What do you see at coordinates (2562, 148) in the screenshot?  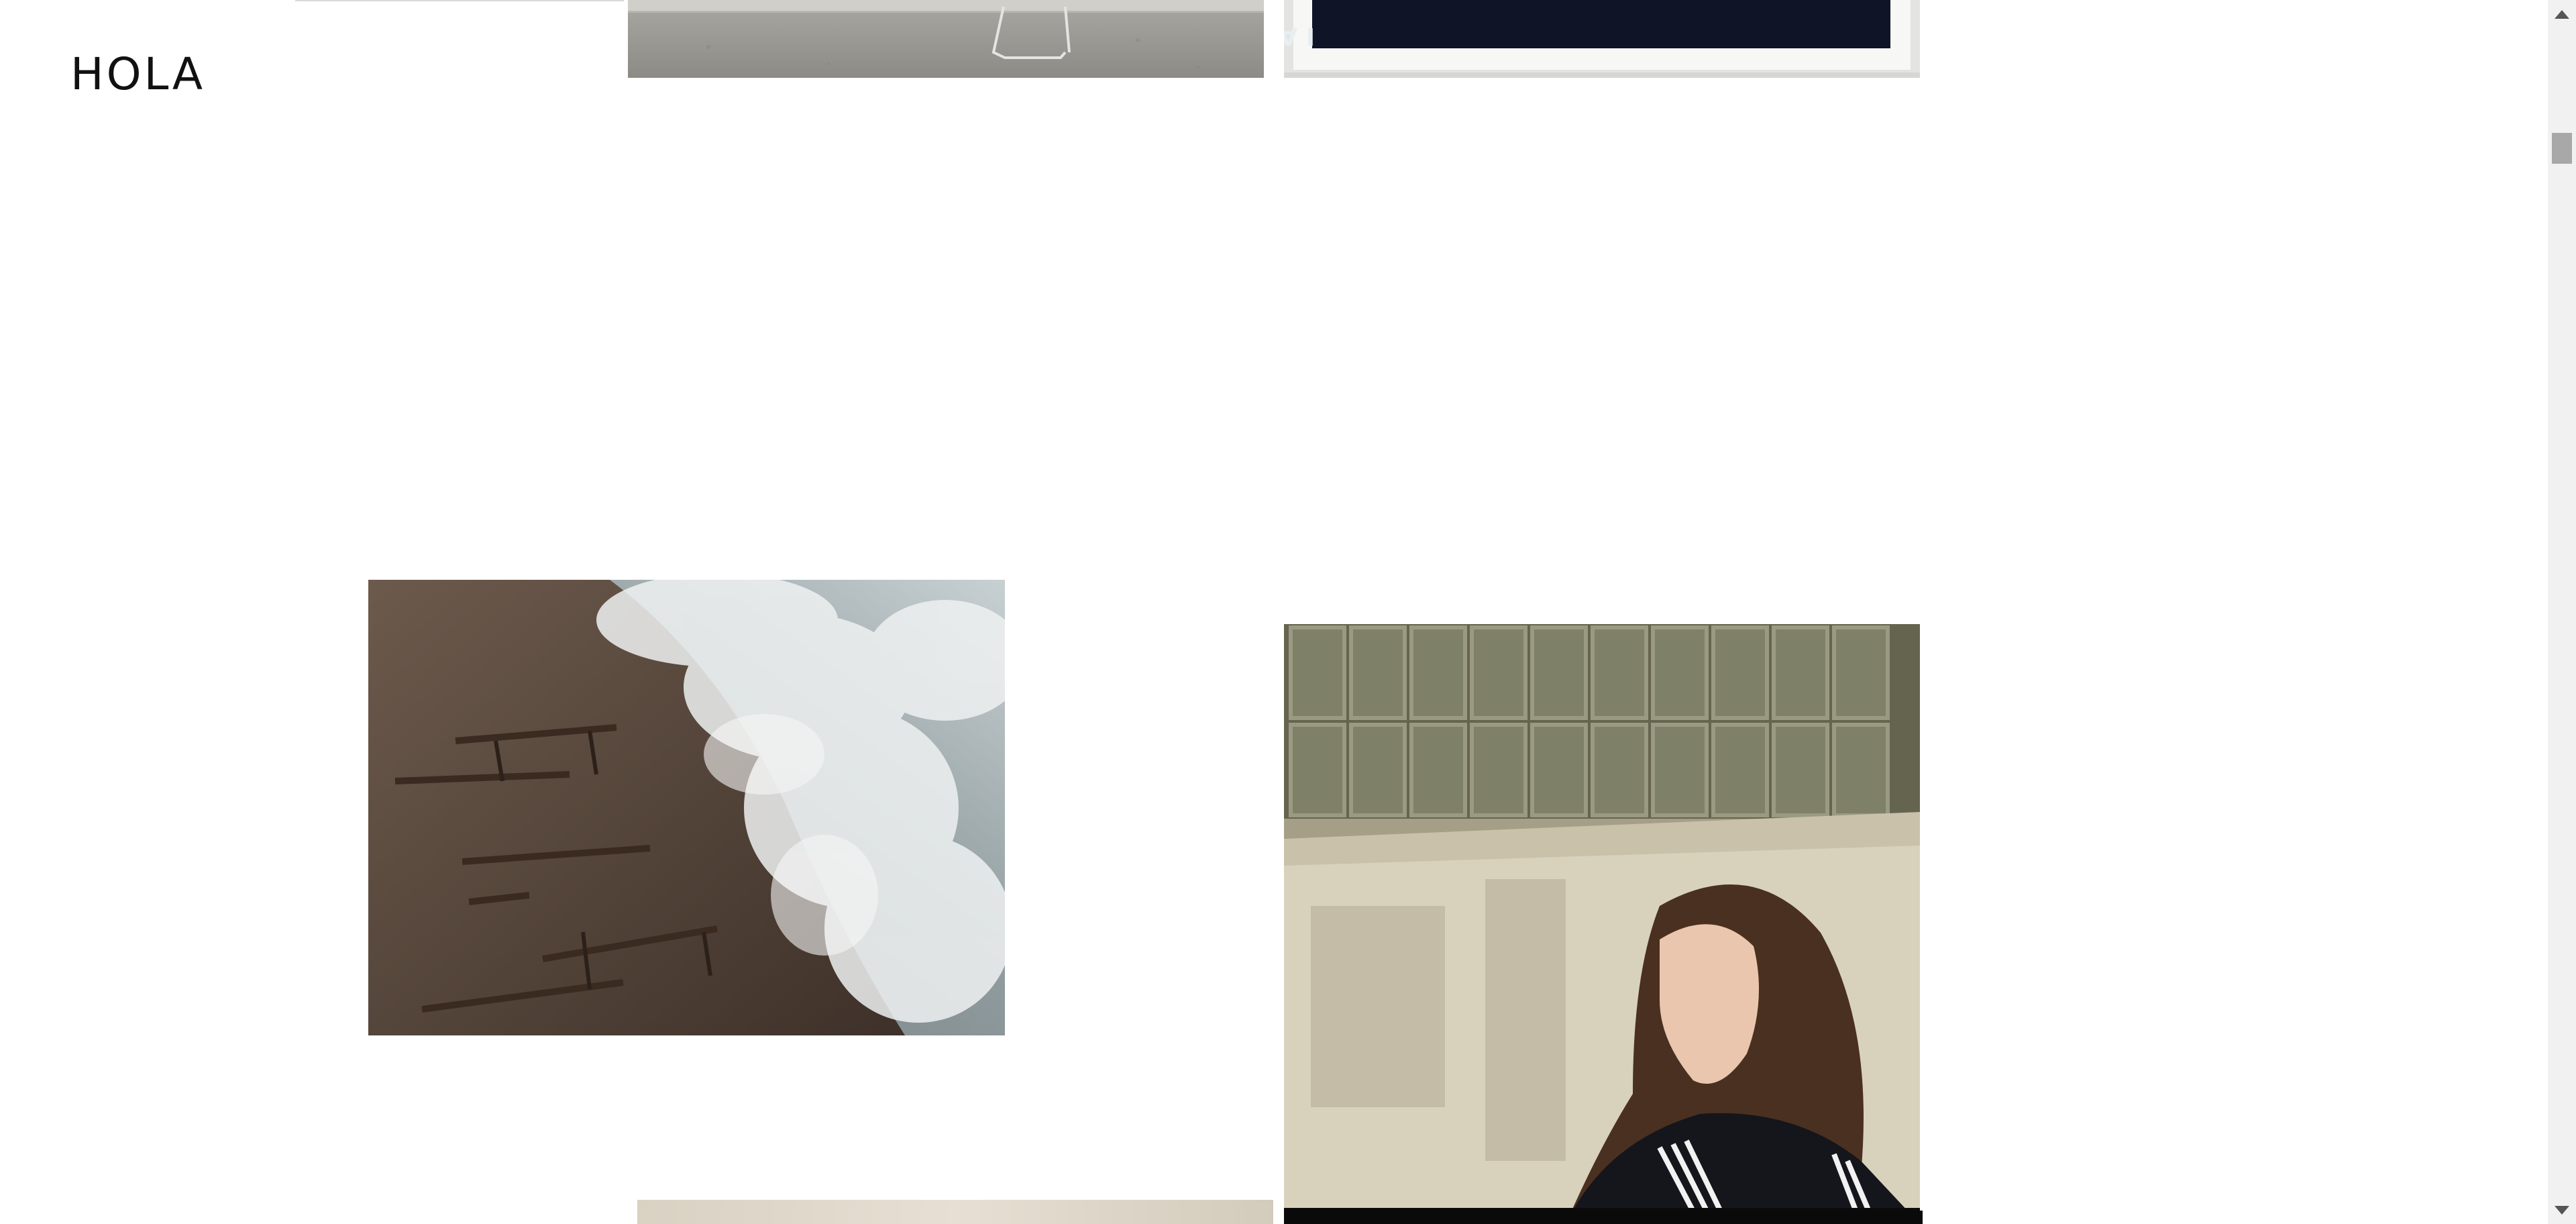 I see `scrollbar-thumb` at bounding box center [2562, 148].